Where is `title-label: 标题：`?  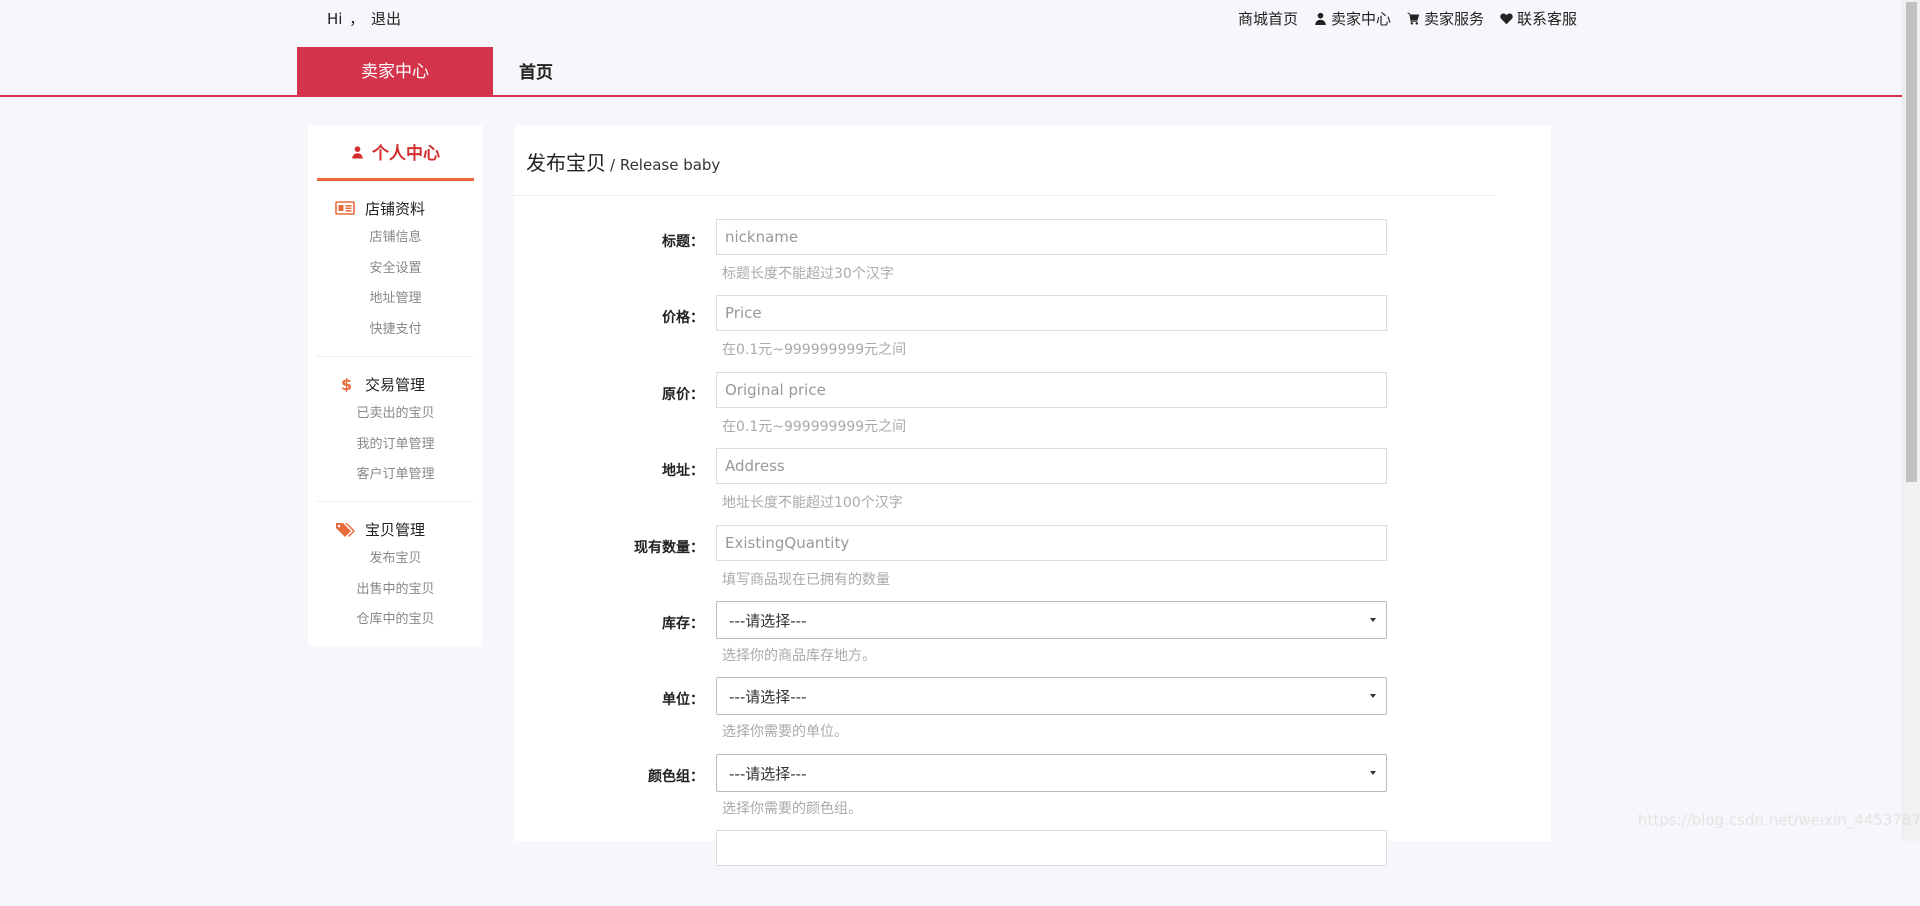 title-label: 标题： is located at coordinates (683, 242).